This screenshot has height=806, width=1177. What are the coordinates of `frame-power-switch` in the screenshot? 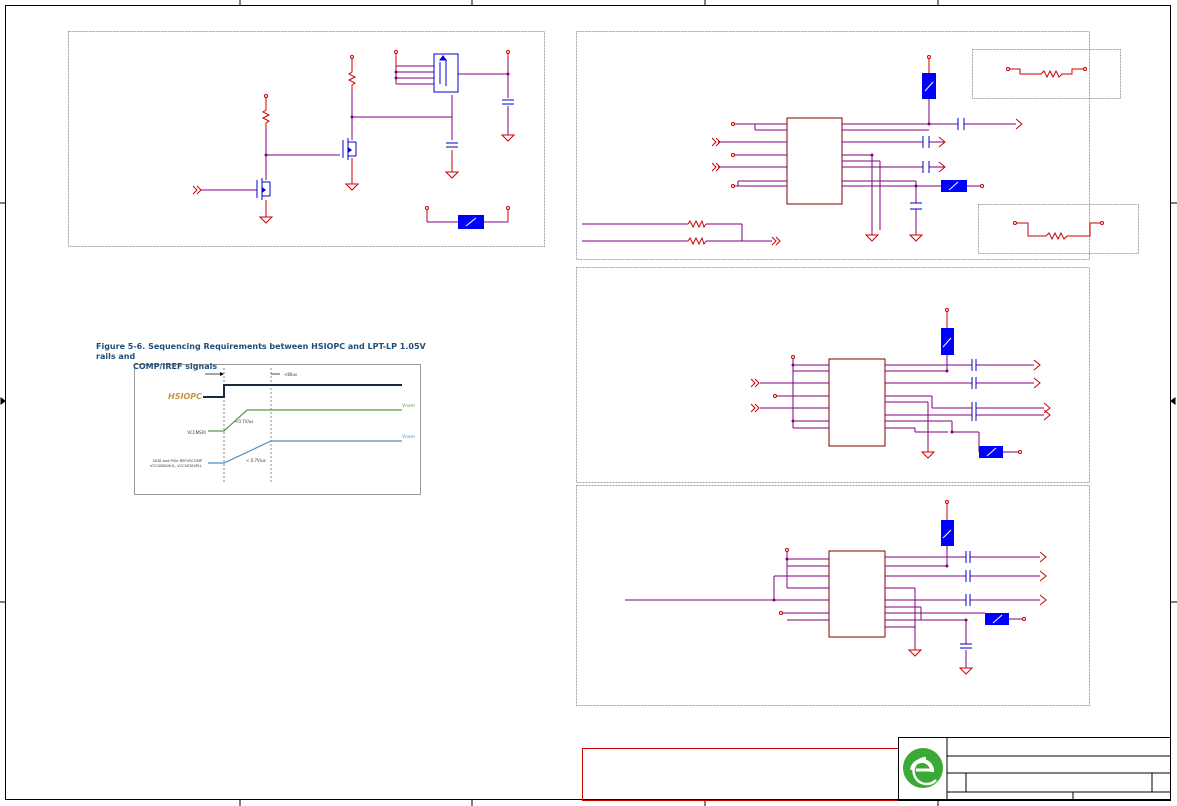 It's located at (306, 139).